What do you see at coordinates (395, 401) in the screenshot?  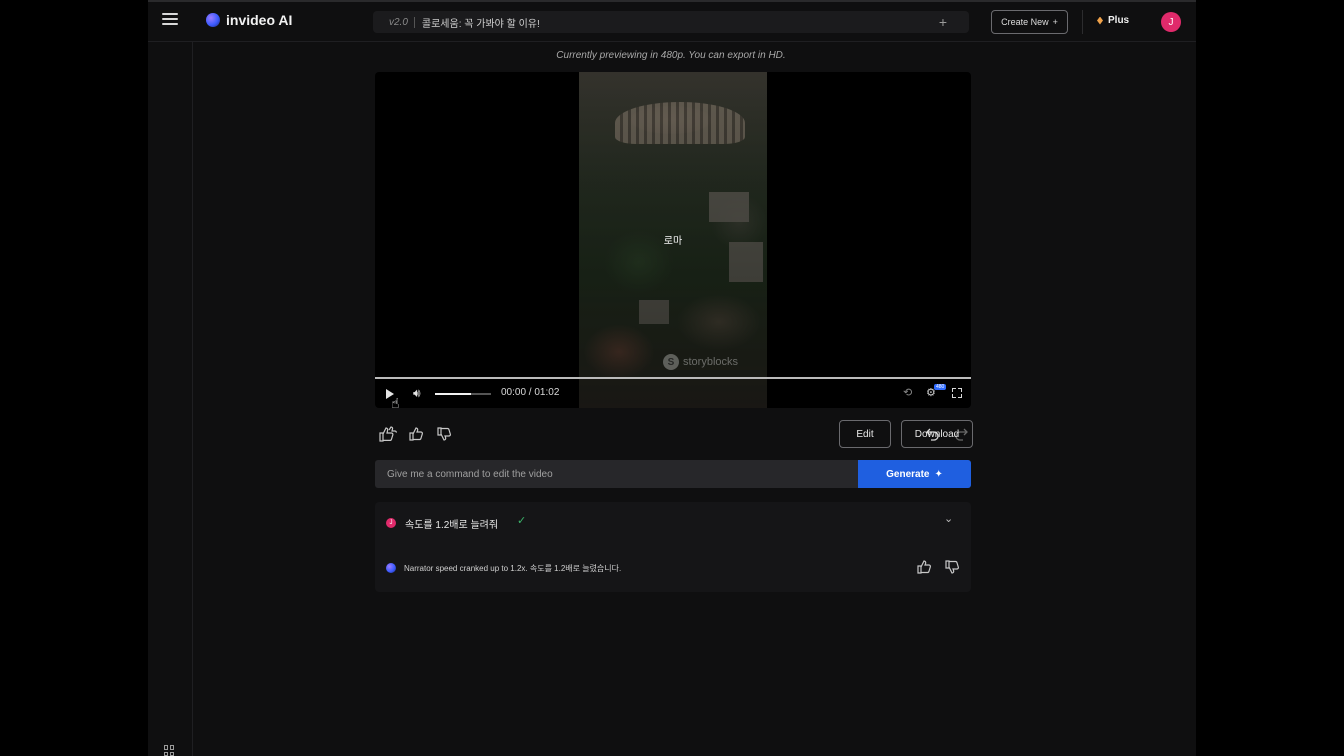 I see `mouse-cursor-icon: ☝` at bounding box center [395, 401].